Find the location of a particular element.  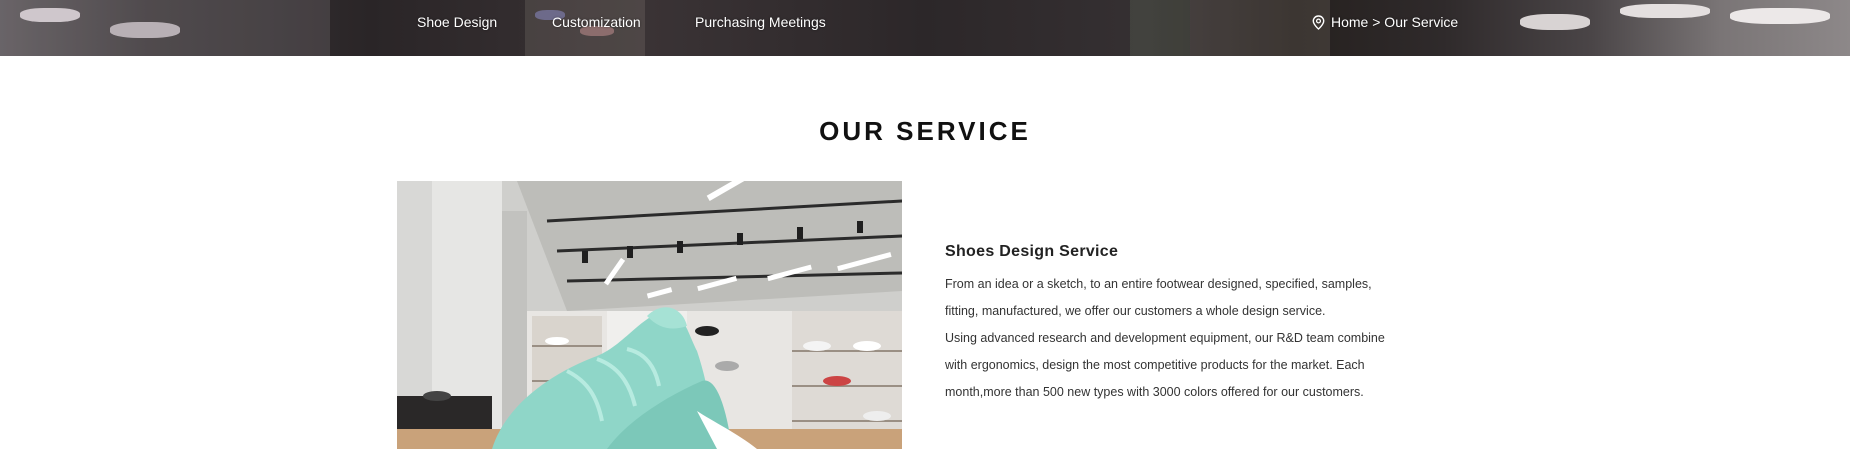

breadcrumb: Home > Our Service is located at coordinates (1385, 22).